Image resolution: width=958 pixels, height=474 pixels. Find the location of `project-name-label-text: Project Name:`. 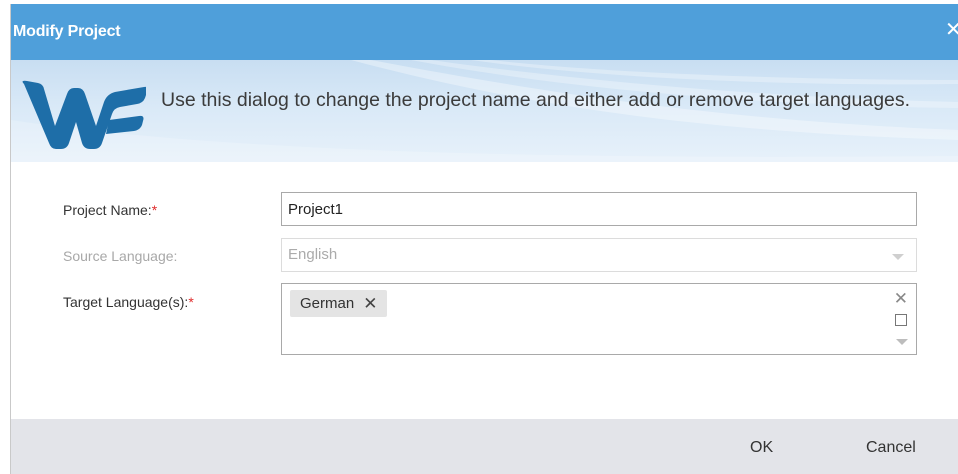

project-name-label-text: Project Name: is located at coordinates (107, 210).